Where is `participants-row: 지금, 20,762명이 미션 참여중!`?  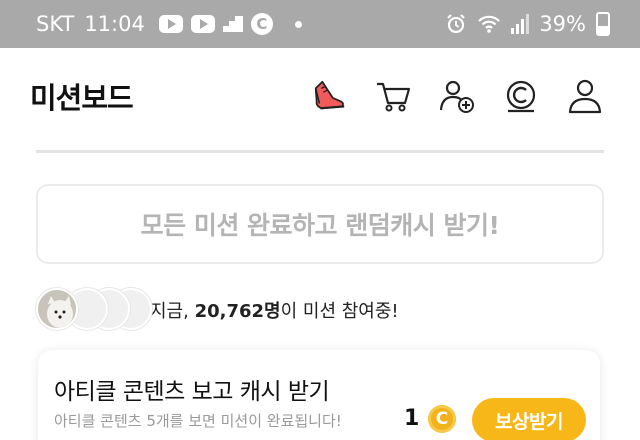
participants-row: 지금, 20,762명이 미션 참여중! is located at coordinates (217, 310).